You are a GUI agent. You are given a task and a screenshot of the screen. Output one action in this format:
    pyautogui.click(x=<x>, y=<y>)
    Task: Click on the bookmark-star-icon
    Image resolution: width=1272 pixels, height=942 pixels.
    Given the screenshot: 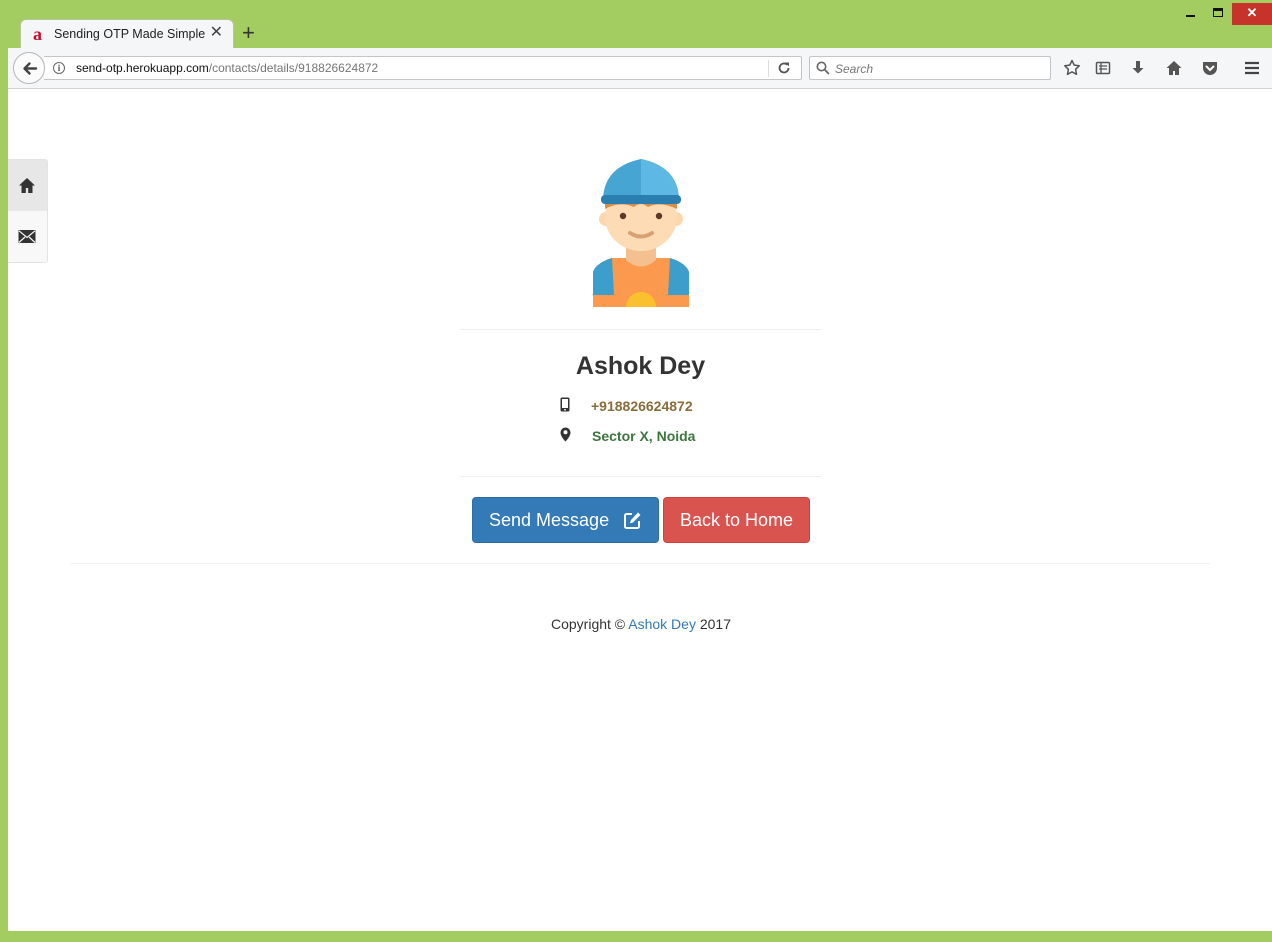 What is the action you would take?
    pyautogui.click(x=1072, y=68)
    